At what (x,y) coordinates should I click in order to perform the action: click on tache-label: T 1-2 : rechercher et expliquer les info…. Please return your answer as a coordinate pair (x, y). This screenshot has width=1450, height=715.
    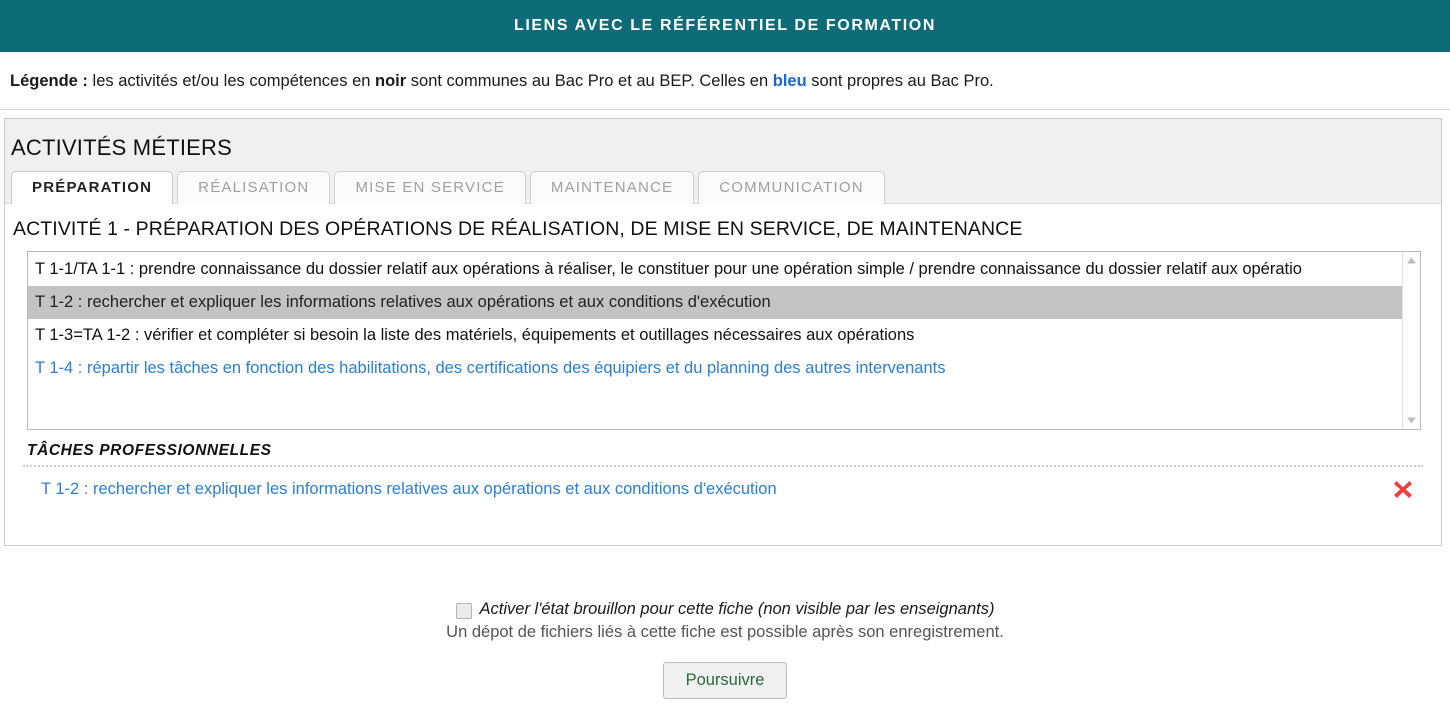
    Looking at the image, I should click on (409, 489).